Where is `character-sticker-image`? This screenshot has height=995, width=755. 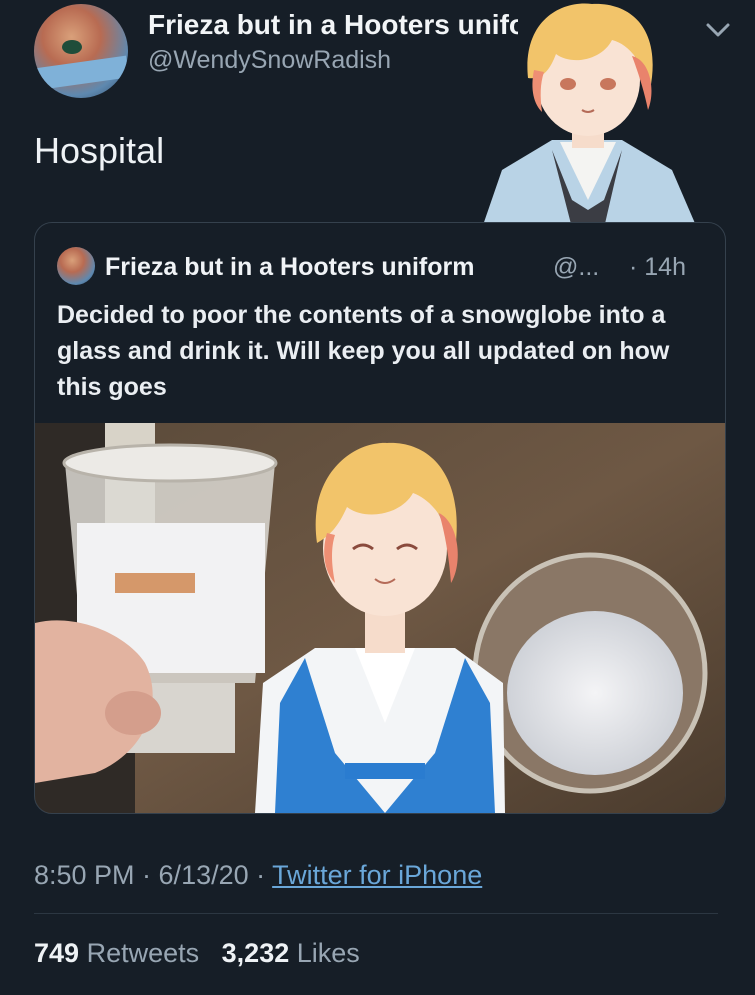 character-sticker-image is located at coordinates (589, 115).